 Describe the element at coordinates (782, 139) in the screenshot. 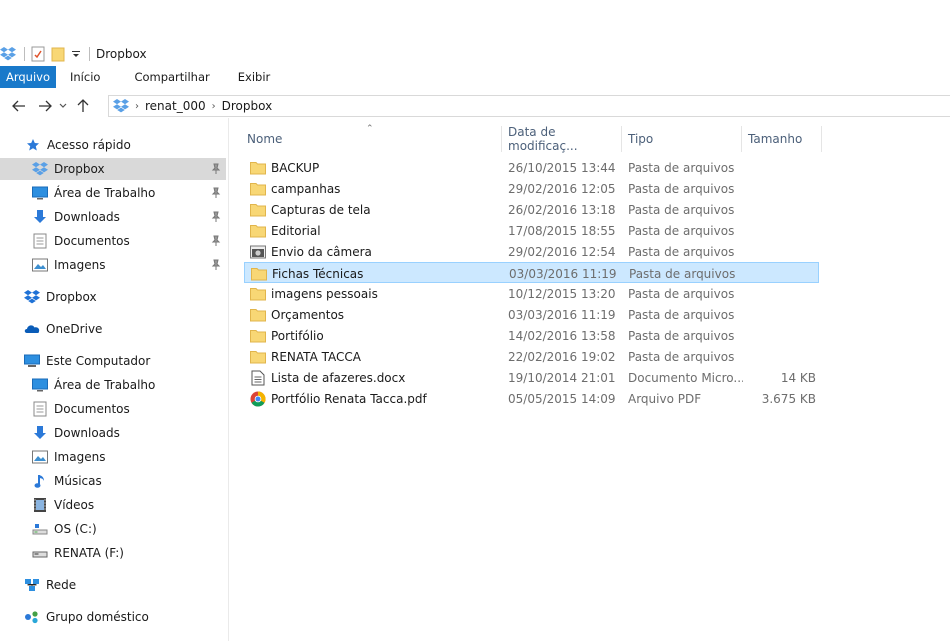

I see `column-size: Tamanho` at that location.